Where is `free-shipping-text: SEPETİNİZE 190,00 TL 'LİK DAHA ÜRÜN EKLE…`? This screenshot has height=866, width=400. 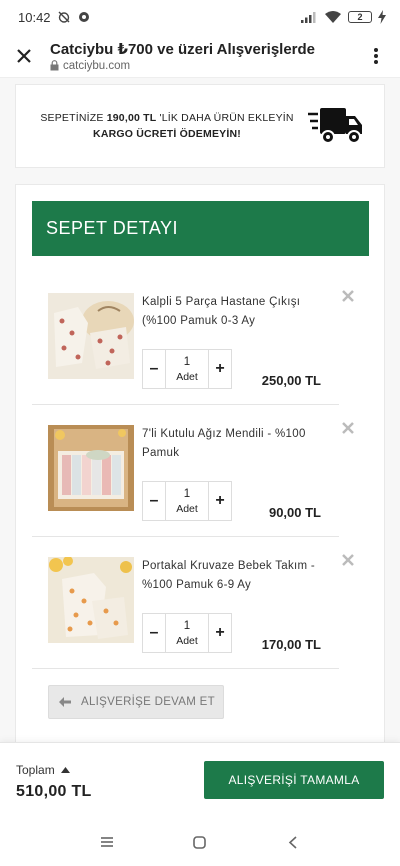 free-shipping-text: SEPETİNİZE 190,00 TL 'LİK DAHA ÜRÜN EKLE… is located at coordinates (167, 126).